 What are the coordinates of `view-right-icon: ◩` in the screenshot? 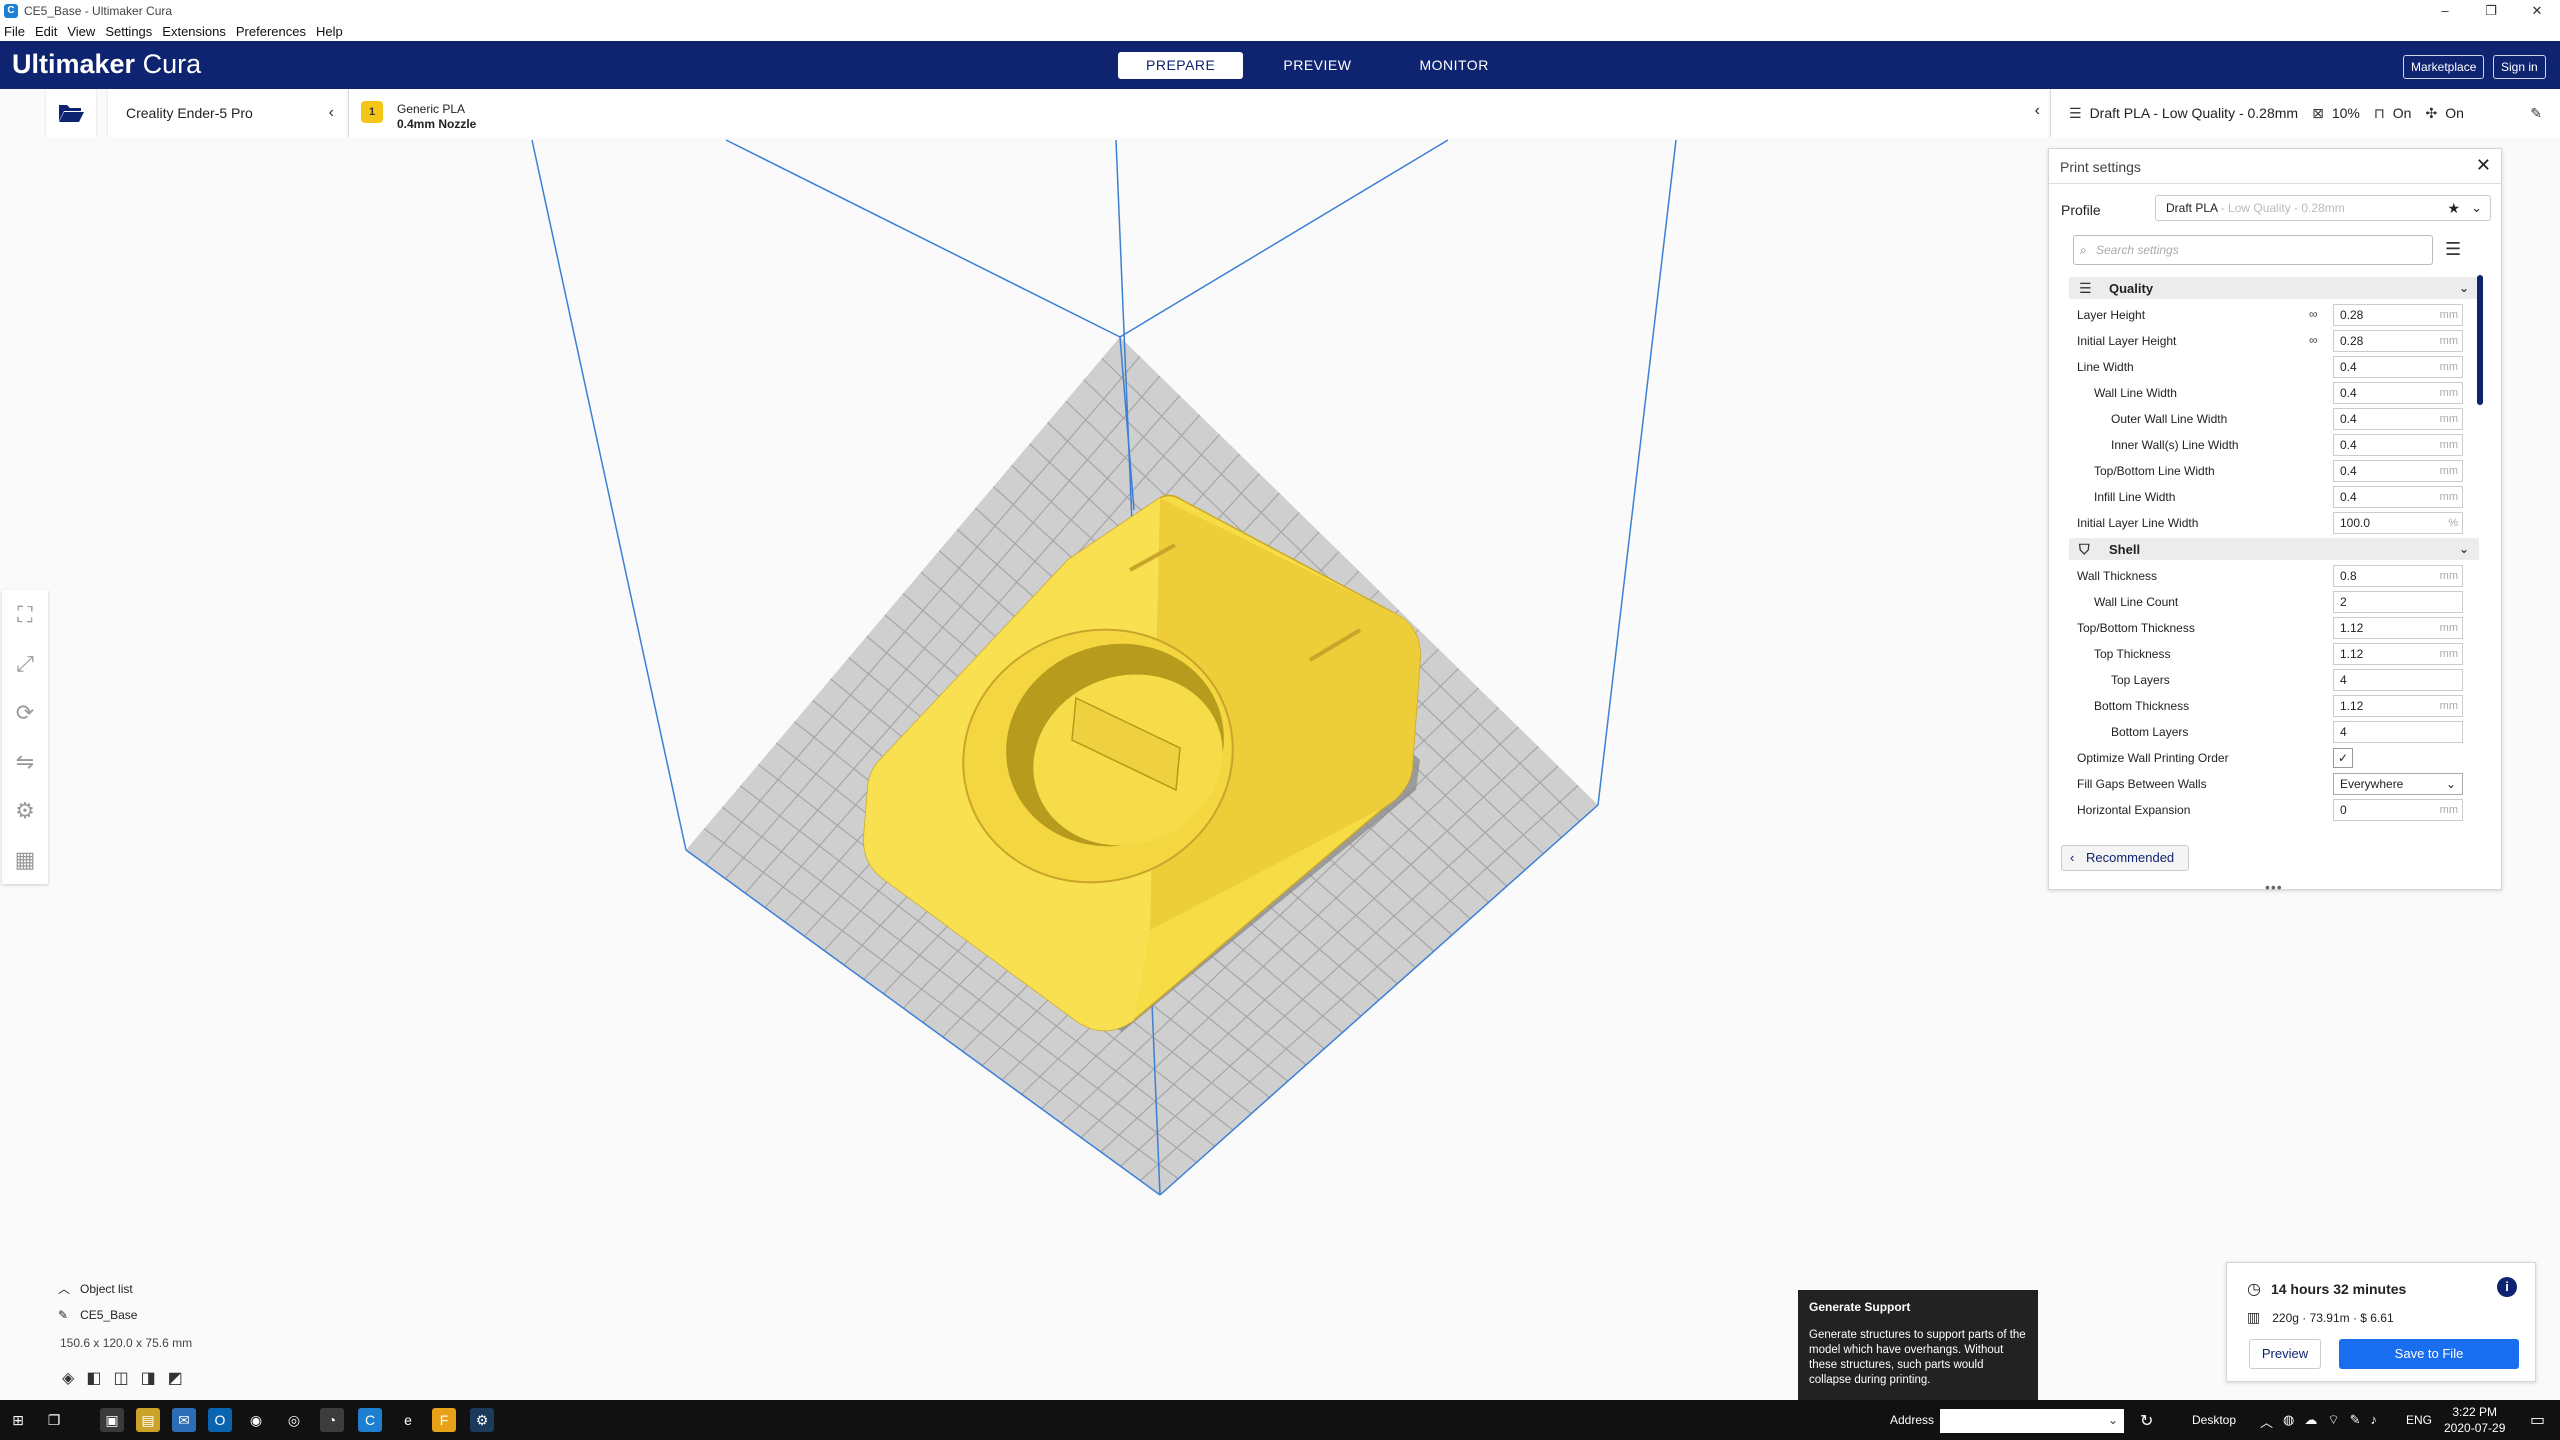 It's located at (175, 1378).